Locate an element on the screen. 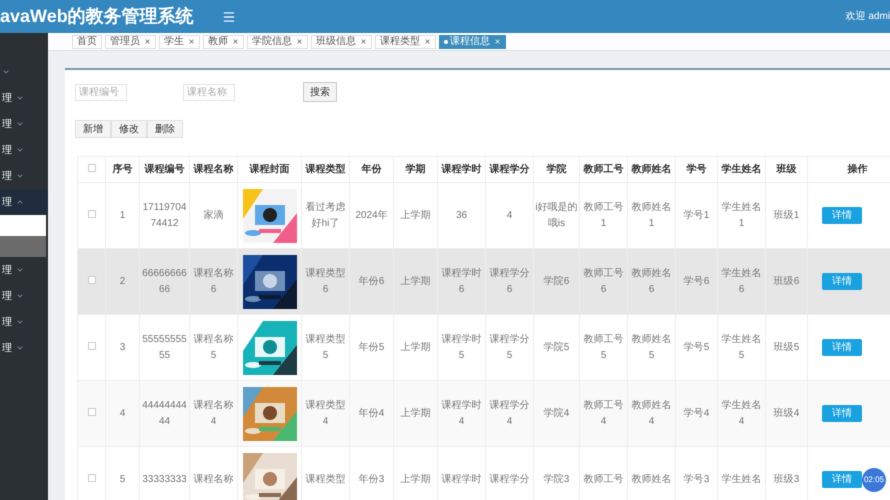 The height and width of the screenshot is (500, 890). welcome-text: 欢迎 admi is located at coordinates (868, 17).